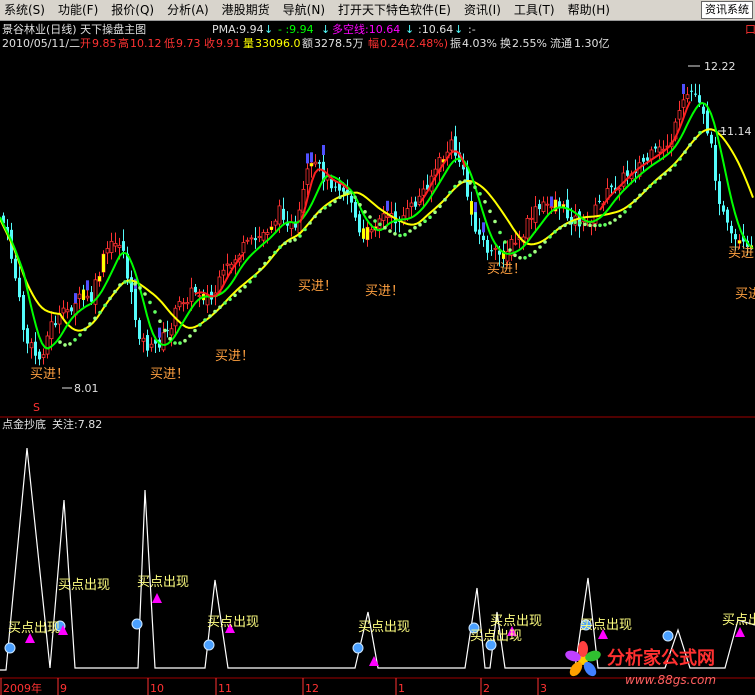 The height and width of the screenshot is (695, 755). I want to click on info-system-button: 资讯系统, so click(727, 10).